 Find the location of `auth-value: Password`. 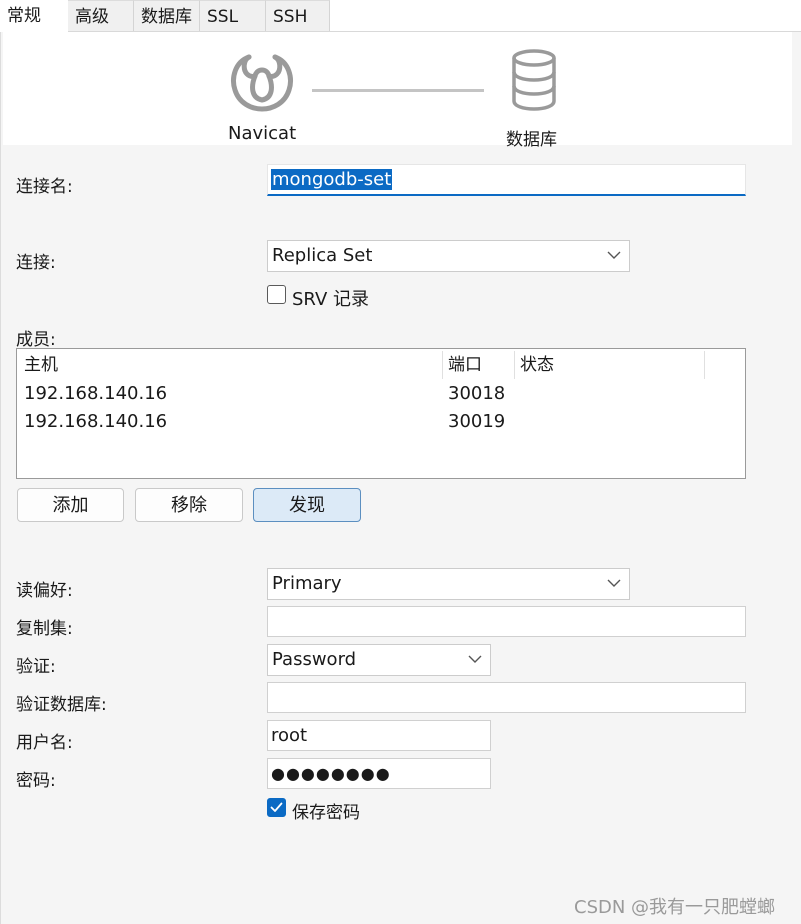

auth-value: Password is located at coordinates (314, 659).